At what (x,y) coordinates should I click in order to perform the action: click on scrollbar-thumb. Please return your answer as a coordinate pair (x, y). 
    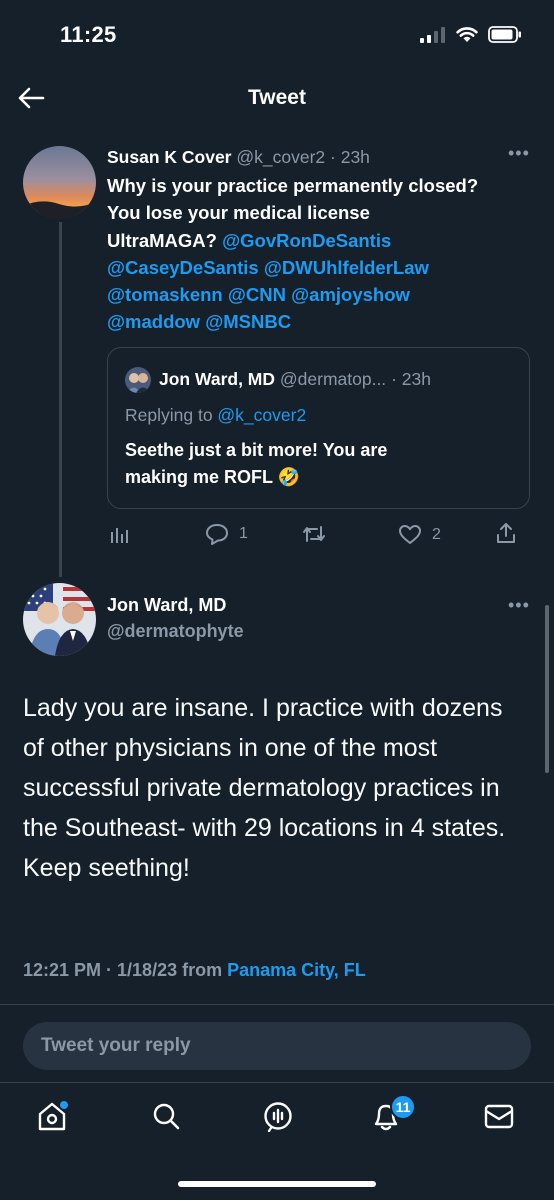
    Looking at the image, I should click on (547, 689).